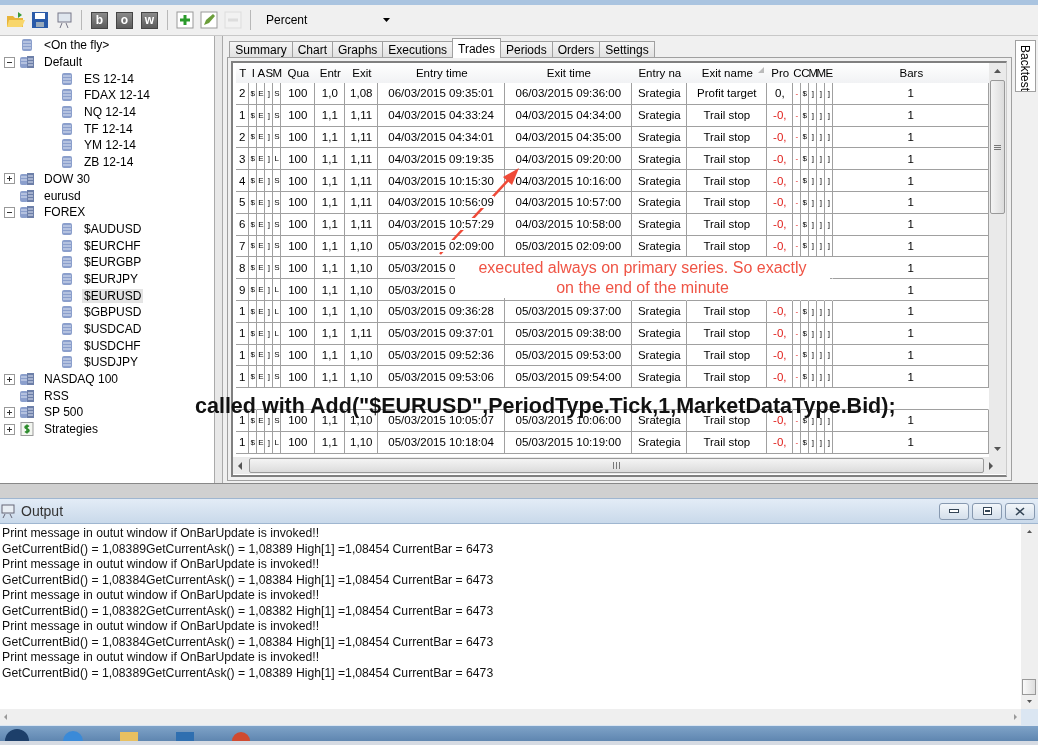 The image size is (1038, 745). I want to click on tree-item: eurusd, so click(62, 195).